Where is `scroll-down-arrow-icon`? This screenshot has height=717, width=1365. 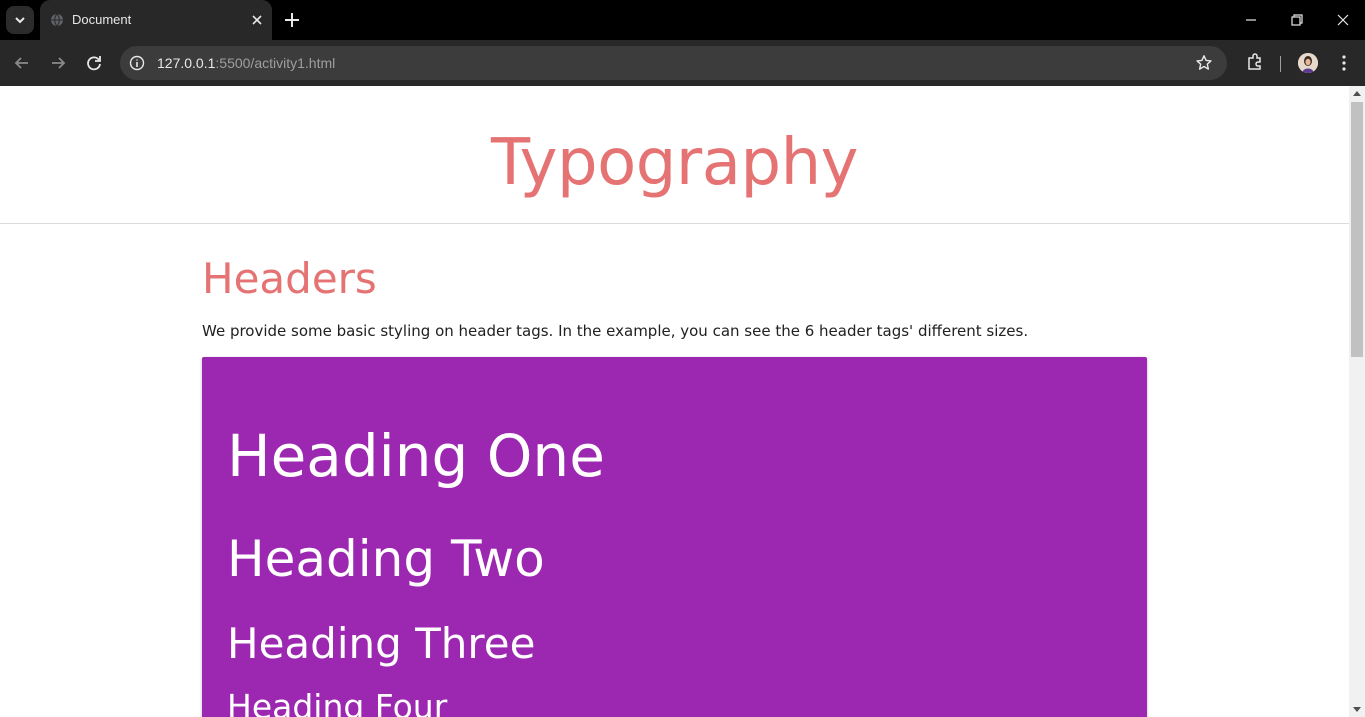 scroll-down-arrow-icon is located at coordinates (1357, 709).